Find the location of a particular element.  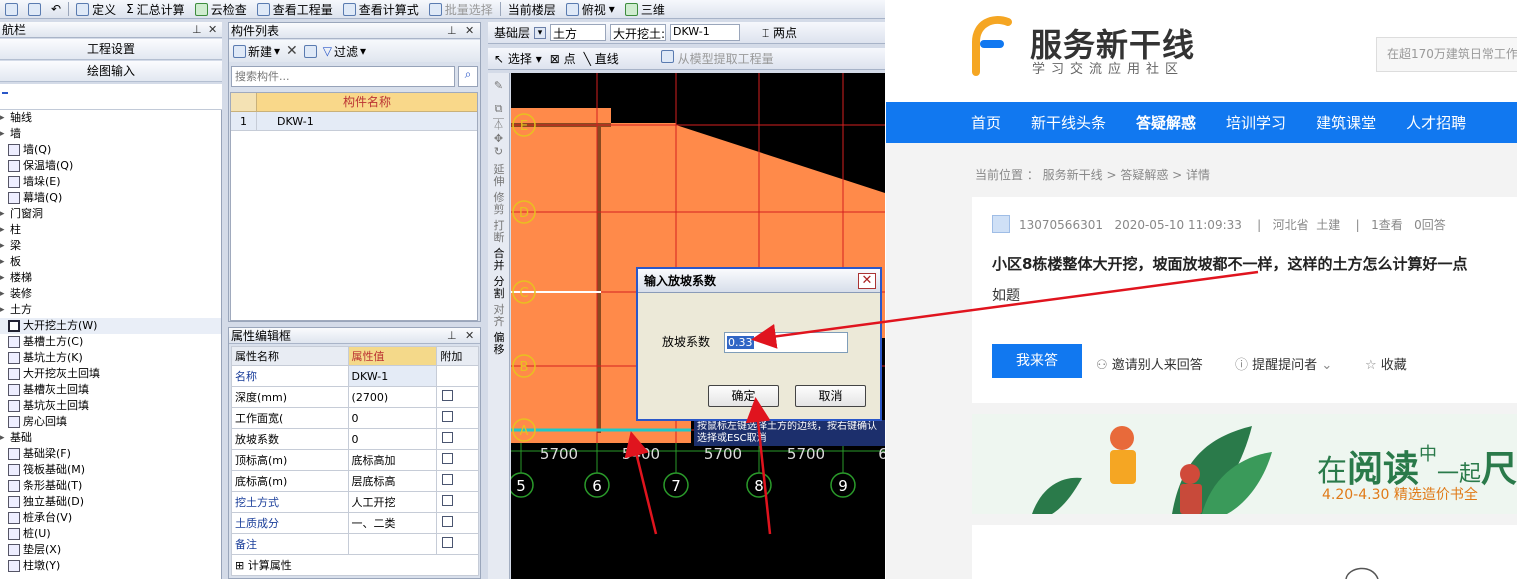

tree-item: 房心回填 is located at coordinates (110, 422).